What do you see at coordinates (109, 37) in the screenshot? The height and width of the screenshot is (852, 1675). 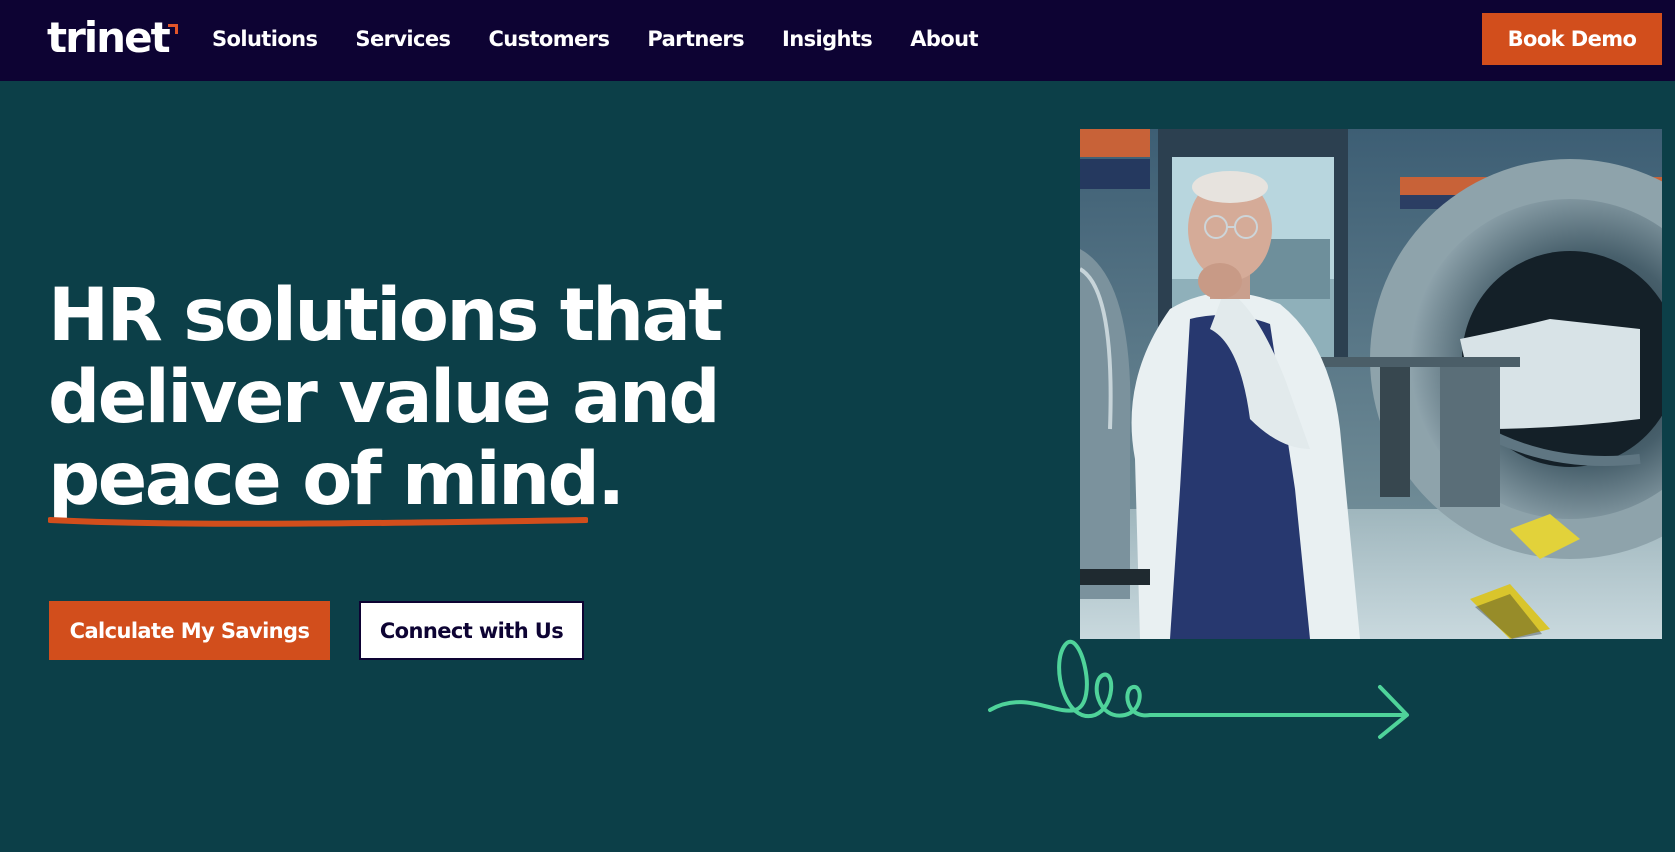 I see `logo-text: trinet` at bounding box center [109, 37].